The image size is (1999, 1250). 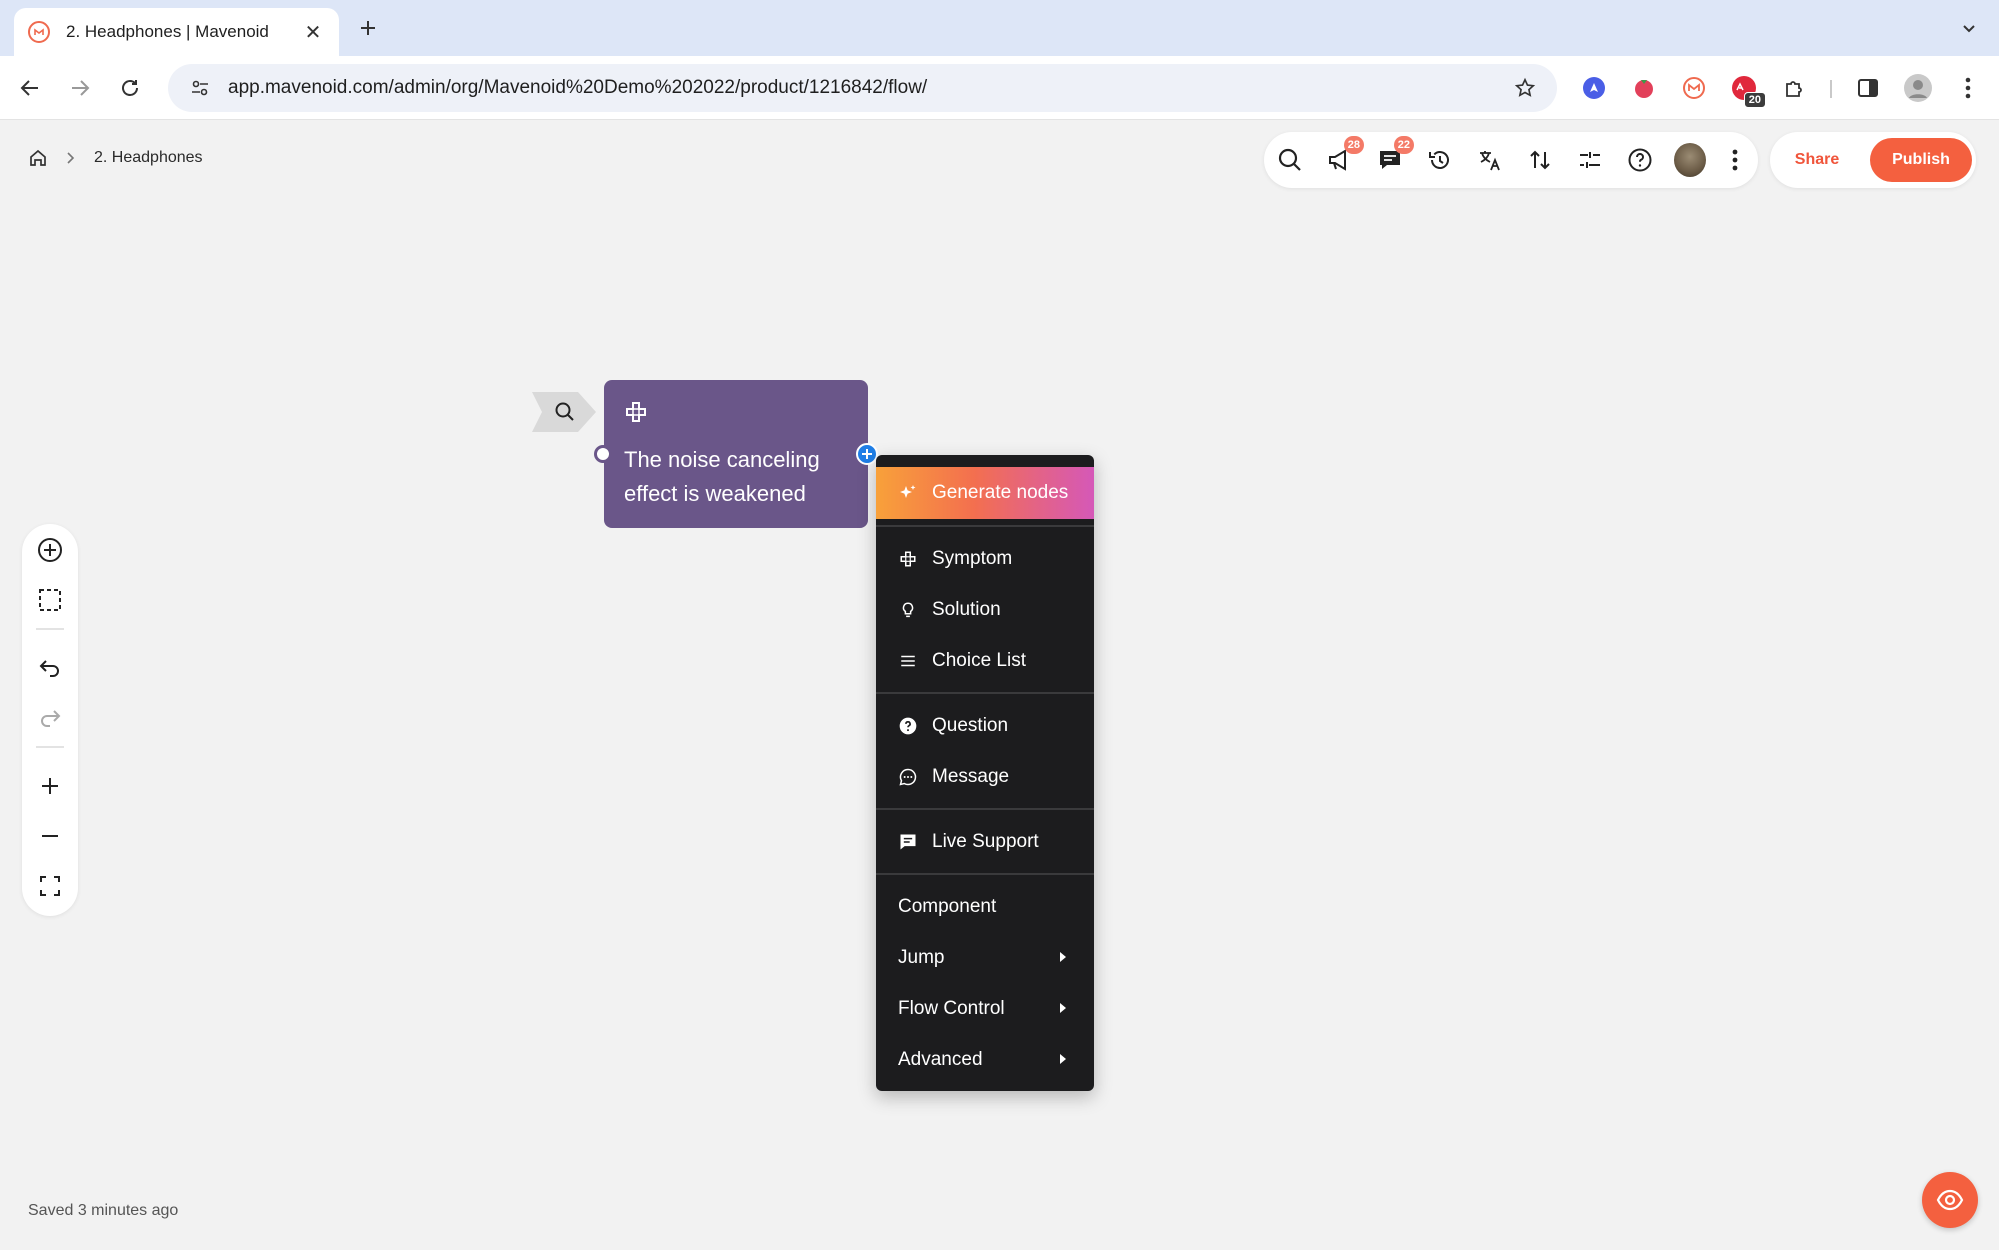 I want to click on controls-divider, so click(x=50, y=629).